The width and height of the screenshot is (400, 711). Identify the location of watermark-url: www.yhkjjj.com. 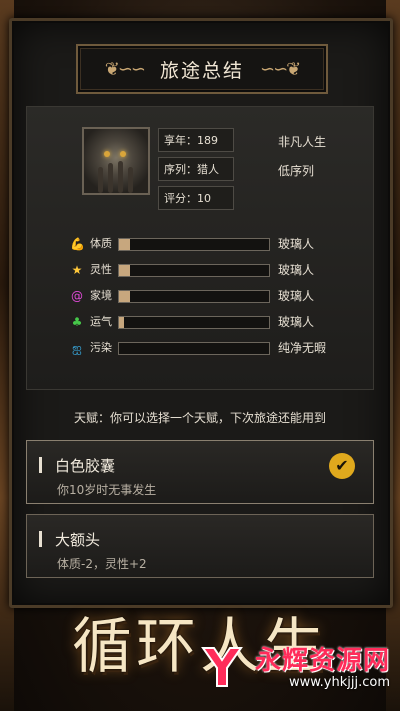
(339, 682).